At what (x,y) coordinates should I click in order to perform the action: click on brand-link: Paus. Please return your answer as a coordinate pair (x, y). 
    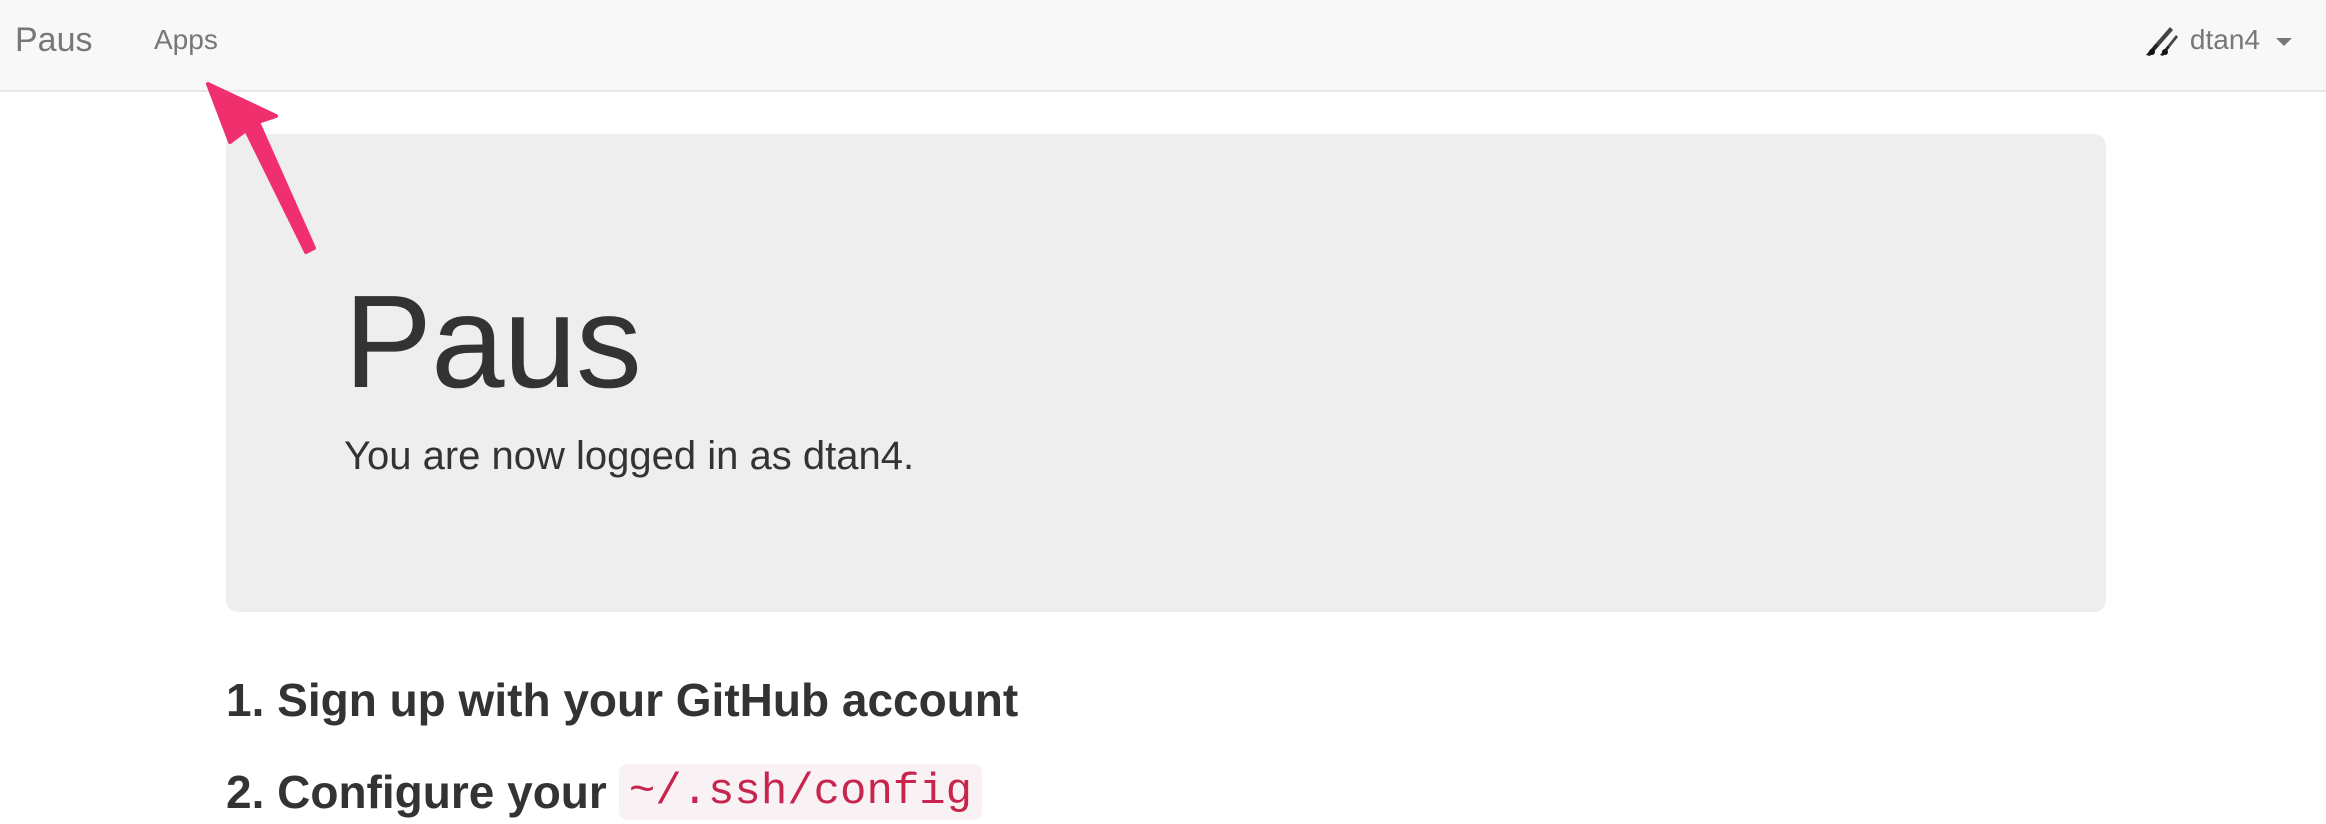
    Looking at the image, I should click on (54, 40).